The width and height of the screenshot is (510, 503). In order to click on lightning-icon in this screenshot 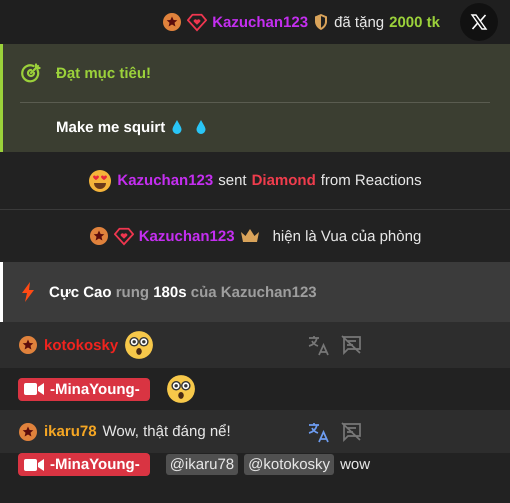, I will do `click(28, 292)`.